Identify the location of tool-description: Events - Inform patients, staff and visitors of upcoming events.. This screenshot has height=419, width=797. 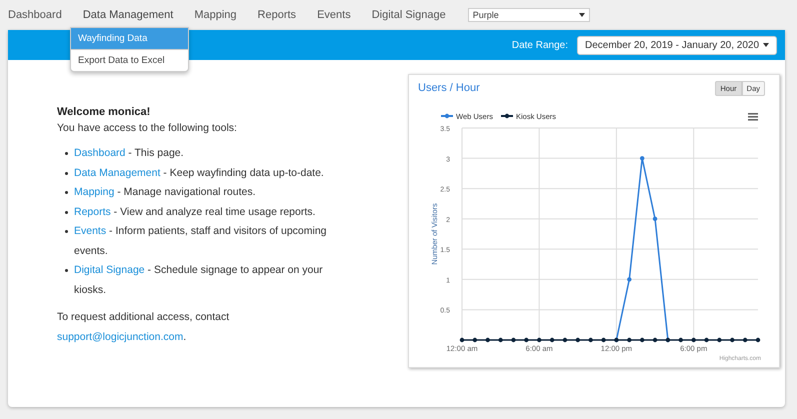
(201, 241).